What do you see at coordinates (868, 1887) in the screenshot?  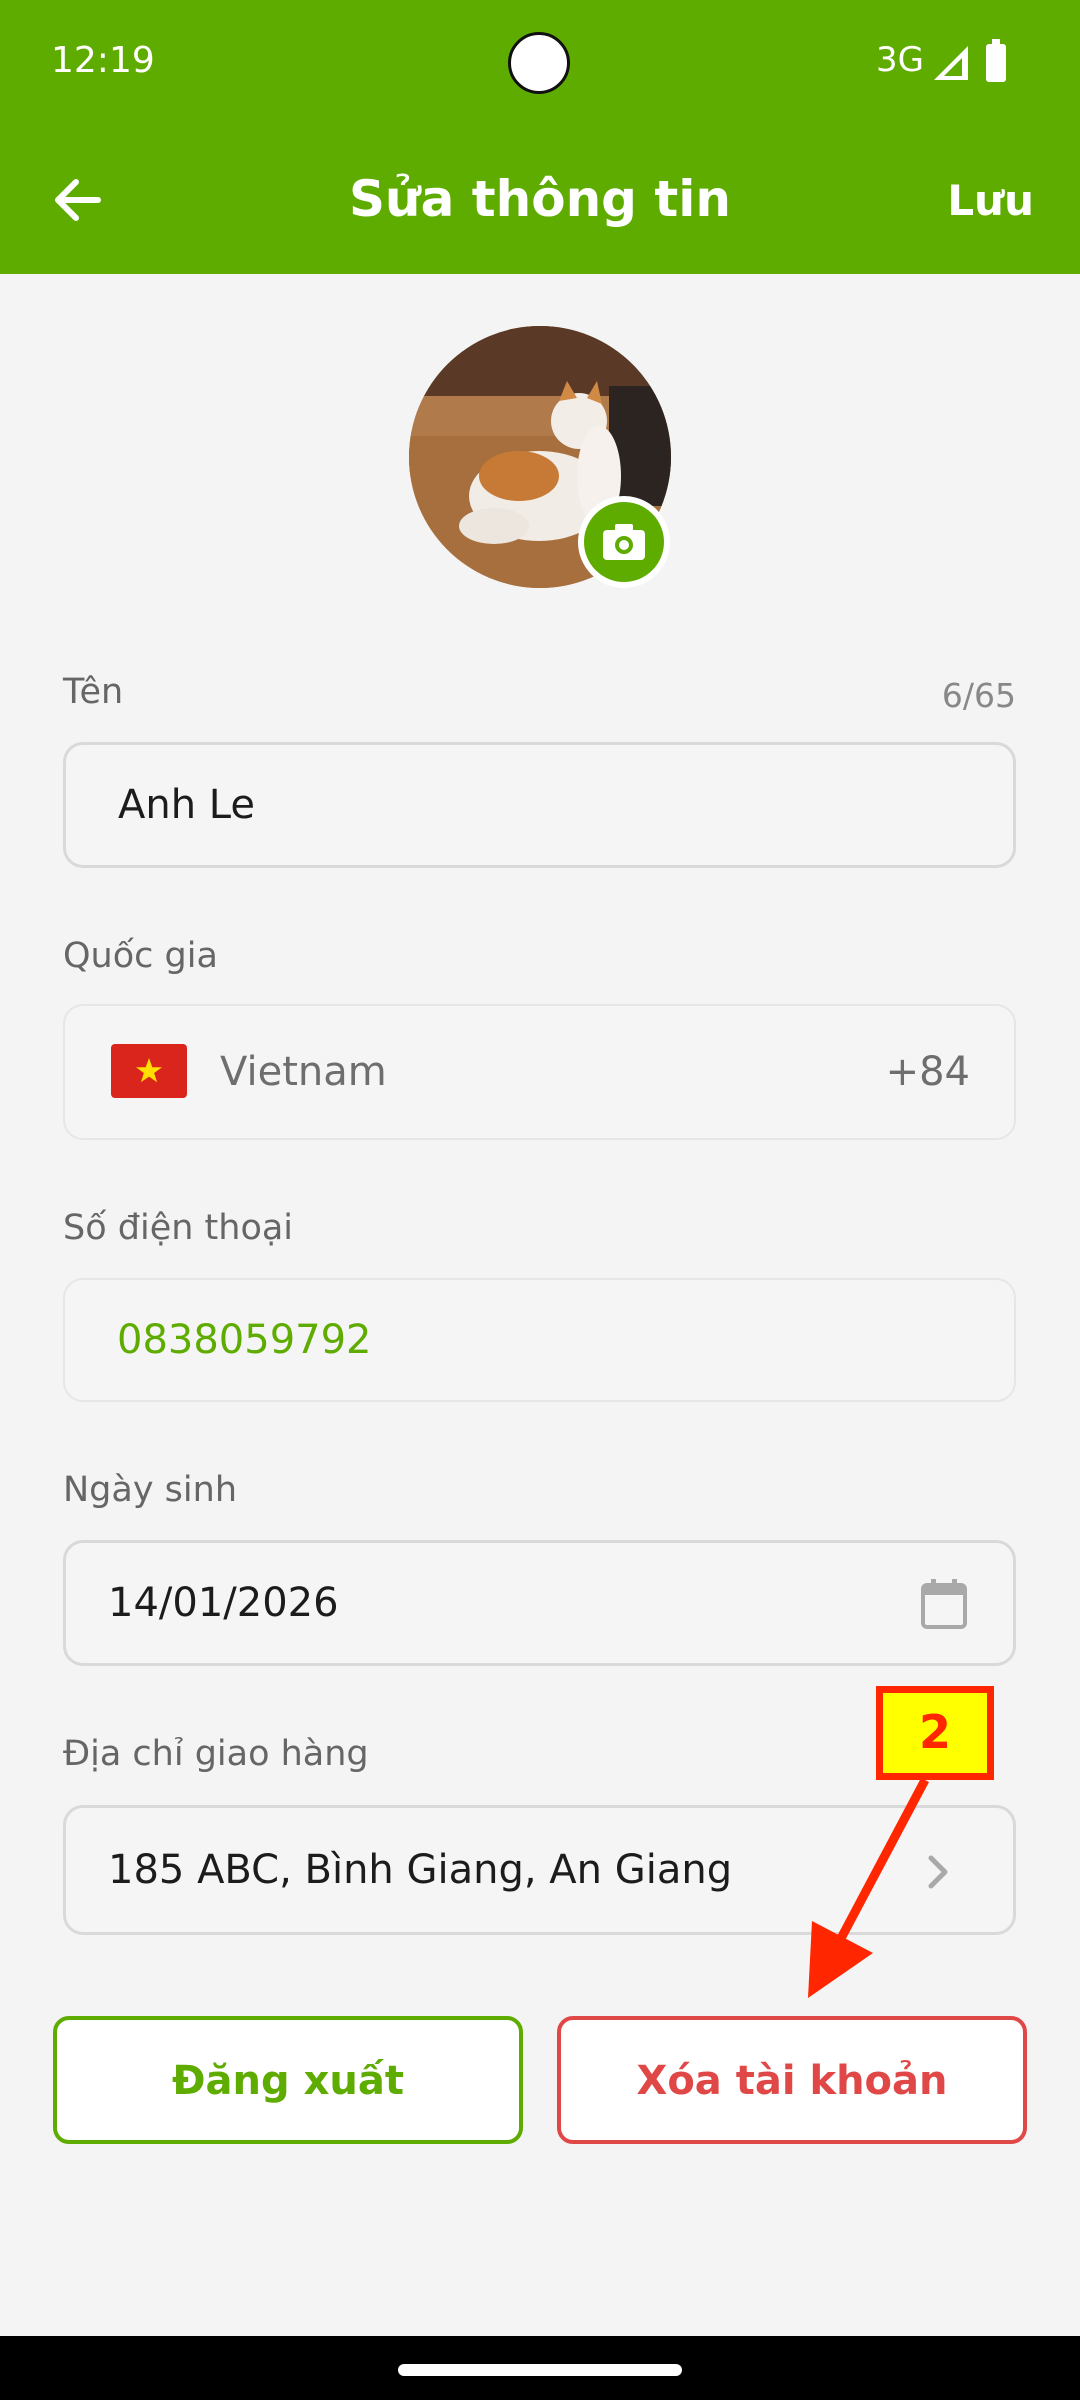 I see `annotation-arrow` at bounding box center [868, 1887].